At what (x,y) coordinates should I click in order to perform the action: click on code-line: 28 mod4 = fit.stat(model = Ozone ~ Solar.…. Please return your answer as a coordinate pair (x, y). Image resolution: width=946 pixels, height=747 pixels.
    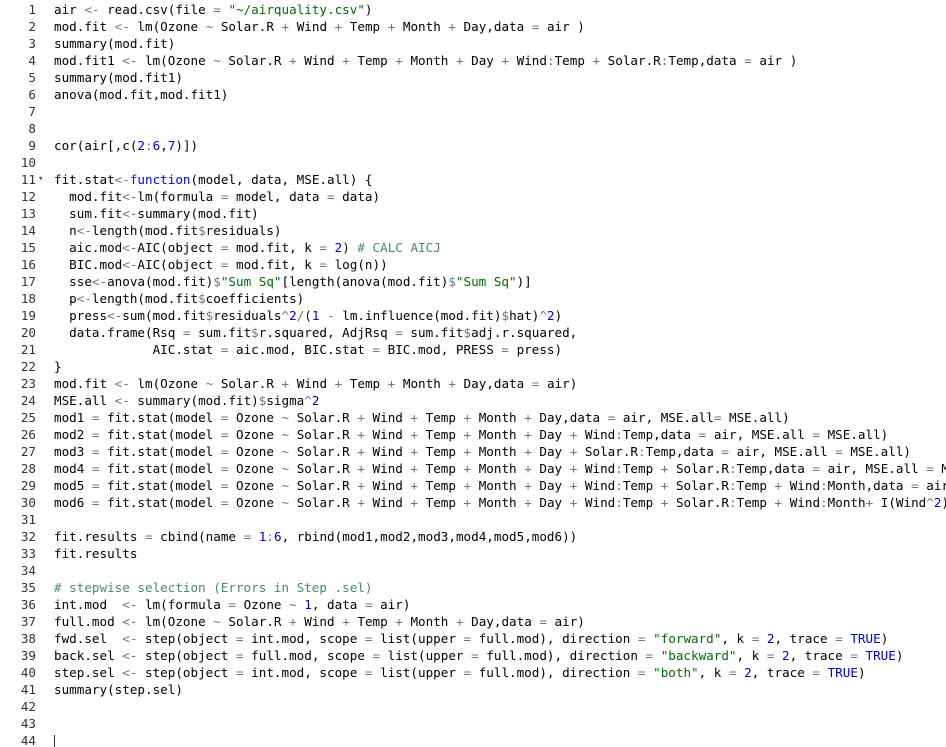
    Looking at the image, I should click on (473, 468).